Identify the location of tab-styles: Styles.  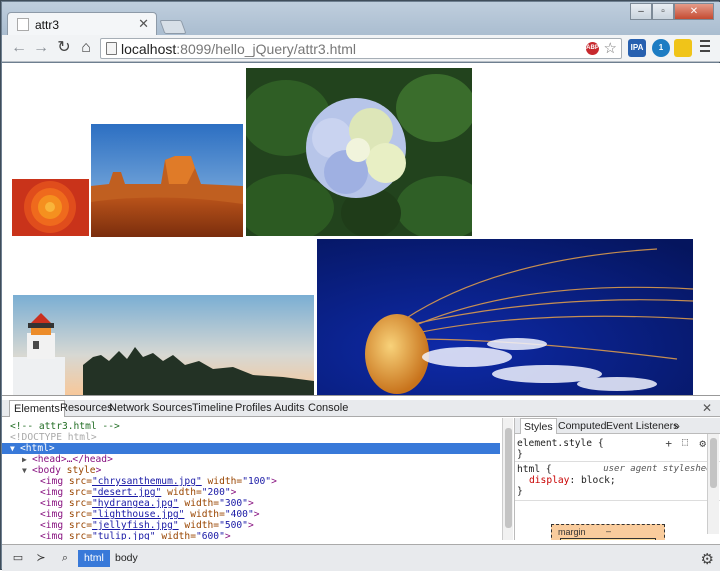
(538, 426).